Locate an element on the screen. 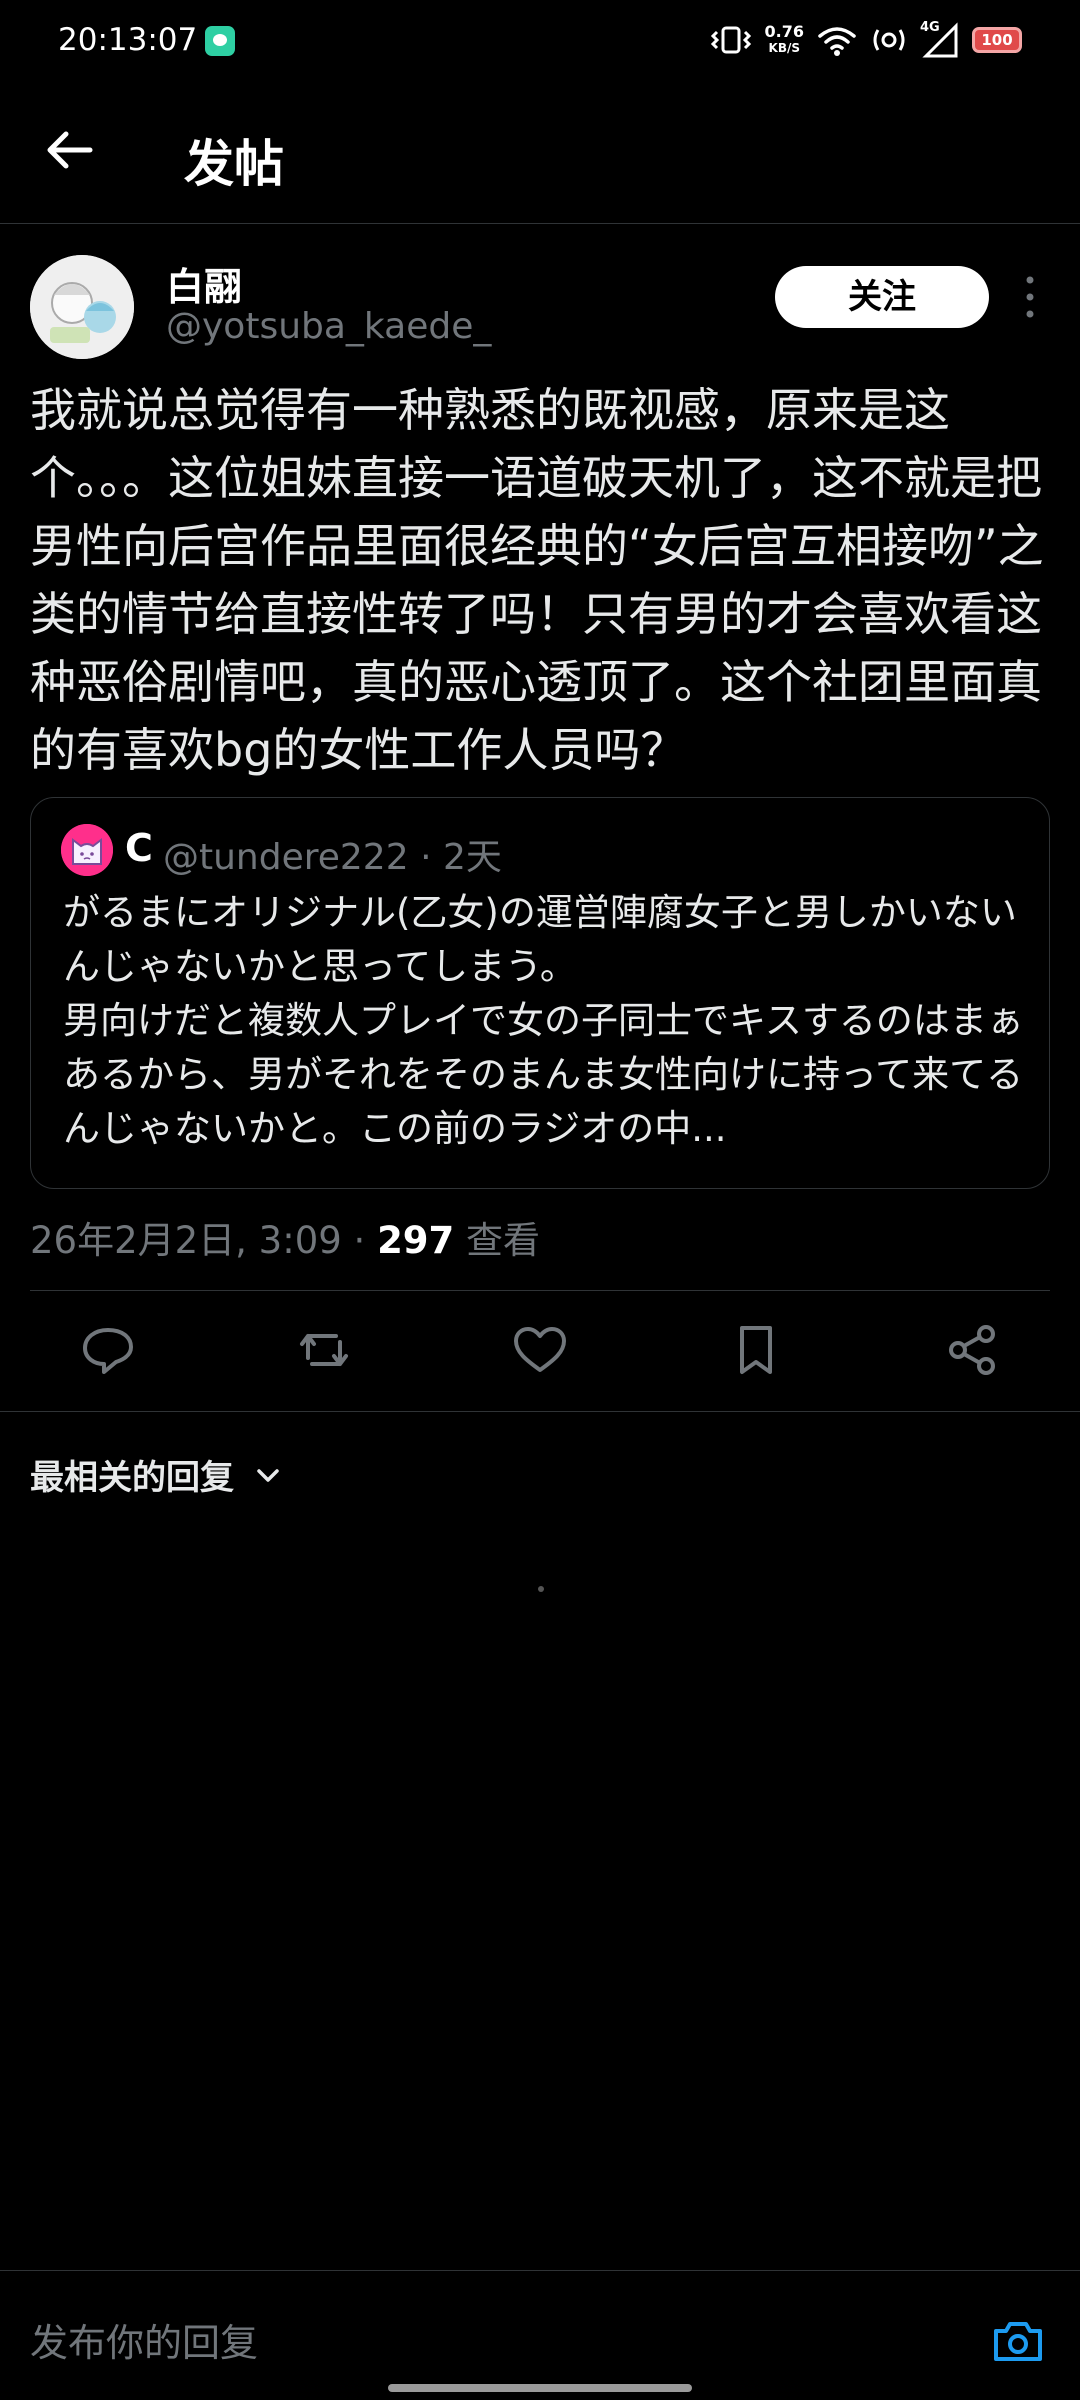 The height and width of the screenshot is (2400, 1080). post-meta: 26年2月2日, 3:09 · 297 查看 is located at coordinates (285, 1237).